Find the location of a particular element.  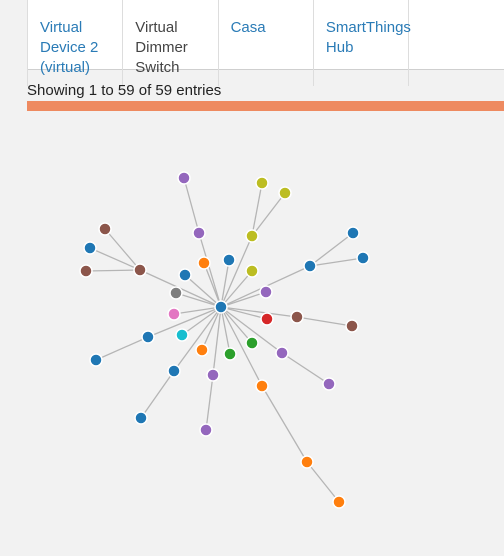

graph-hub-node is located at coordinates (221, 307).